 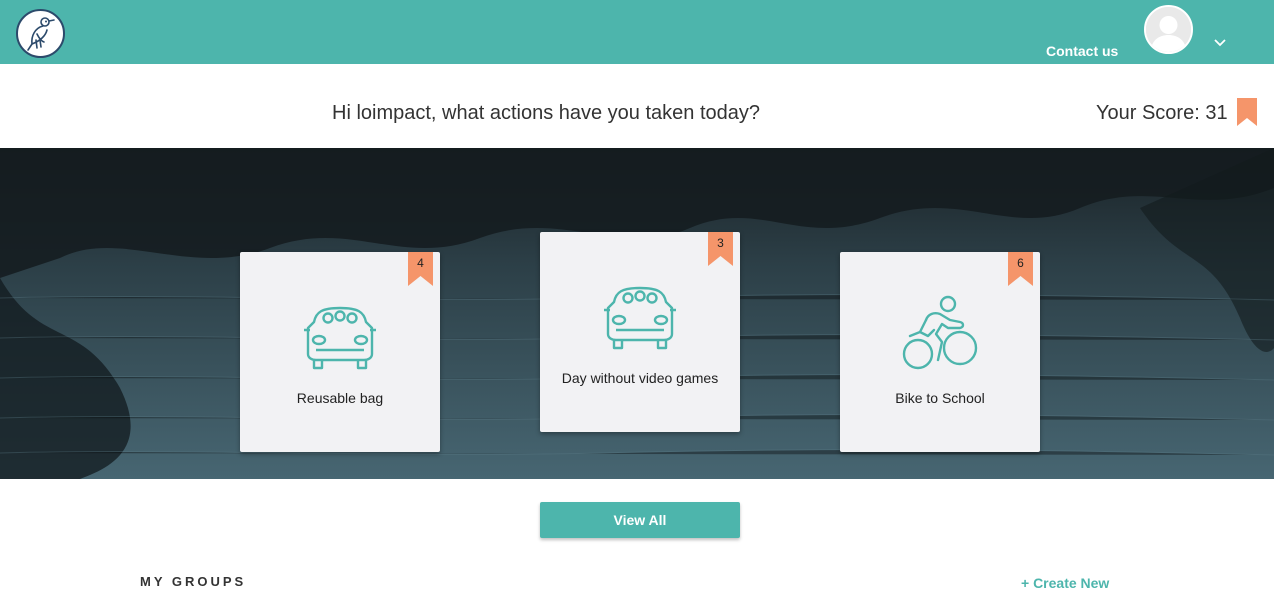 I want to click on chevron-down-icon, so click(x=1220, y=43).